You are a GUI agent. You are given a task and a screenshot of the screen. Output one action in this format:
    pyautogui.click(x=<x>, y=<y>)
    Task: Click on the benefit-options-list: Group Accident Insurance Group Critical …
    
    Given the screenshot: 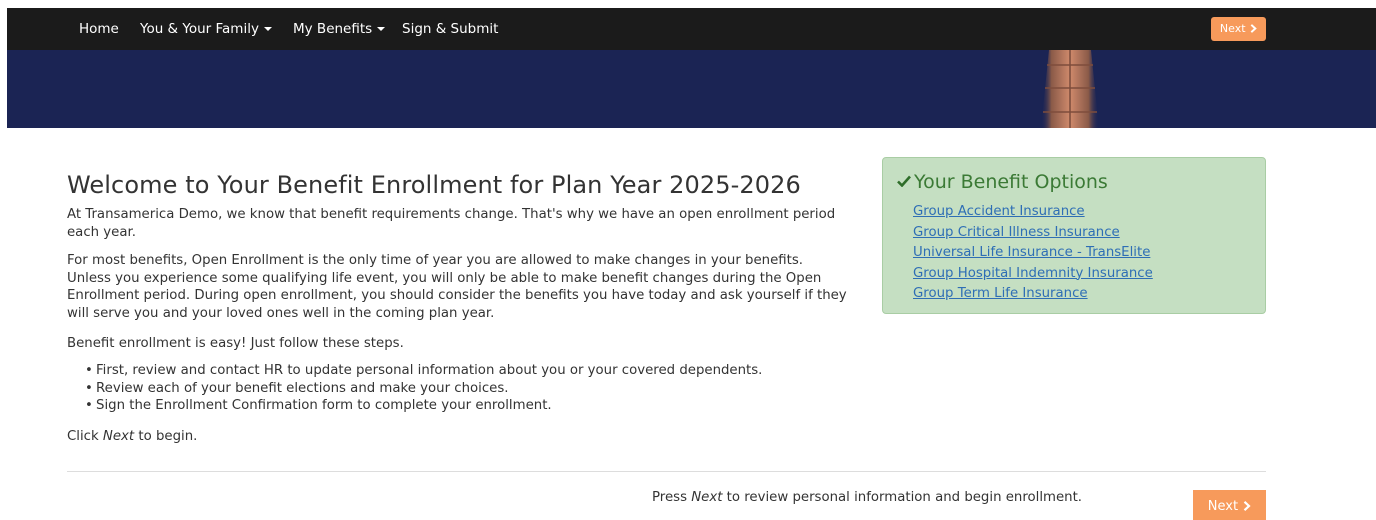 What is the action you would take?
    pyautogui.click(x=1033, y=253)
    